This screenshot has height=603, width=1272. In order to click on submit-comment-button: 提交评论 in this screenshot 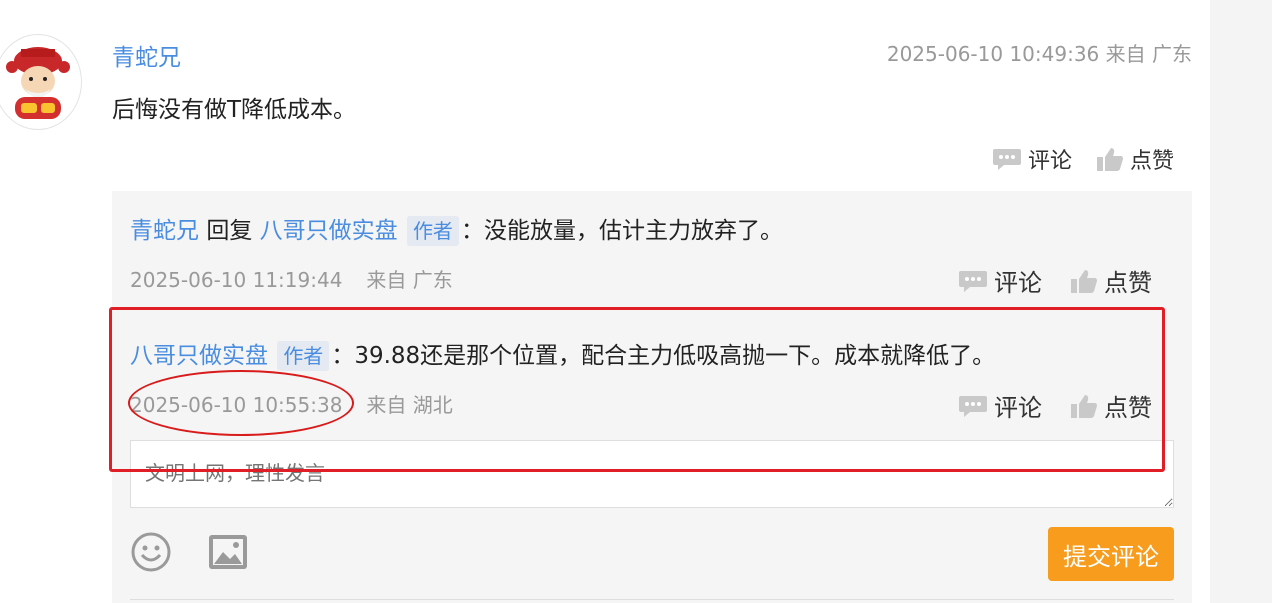, I will do `click(1111, 554)`.